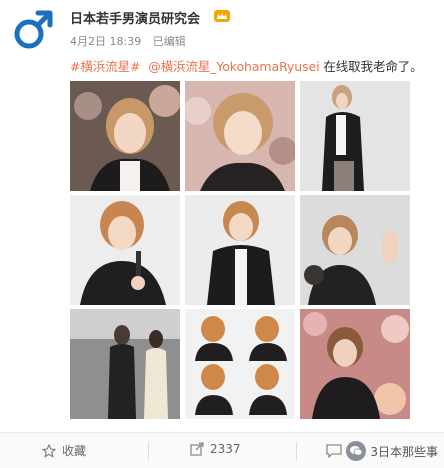 Image resolution: width=444 pixels, height=468 pixels. What do you see at coordinates (197, 449) in the screenshot?
I see `share-icon` at bounding box center [197, 449].